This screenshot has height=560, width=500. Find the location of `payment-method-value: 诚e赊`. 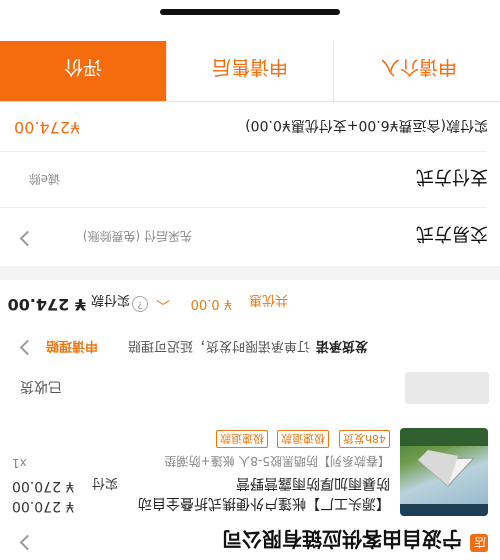

payment-method-value: 诚e赊 is located at coordinates (44, 179).